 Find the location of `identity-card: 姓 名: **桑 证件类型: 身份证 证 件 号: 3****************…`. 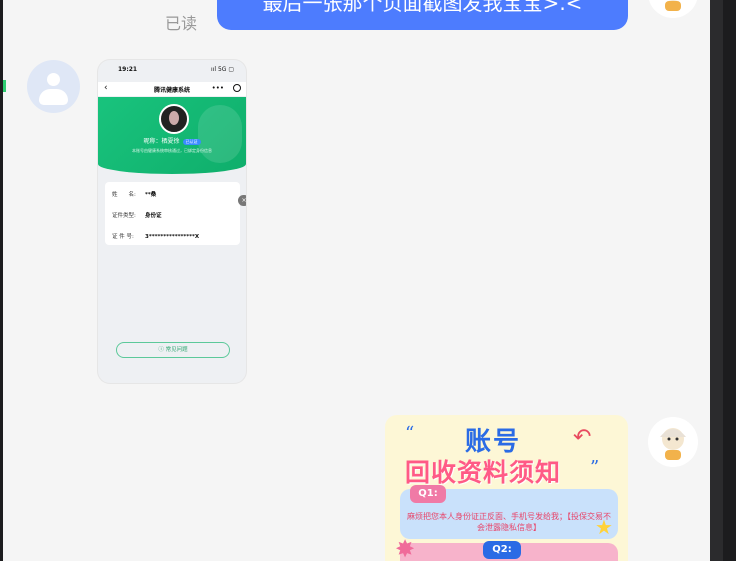

identity-card: 姓 名: **桑 证件类型: 身份证 证 件 号: 3****************… is located at coordinates (172, 213).